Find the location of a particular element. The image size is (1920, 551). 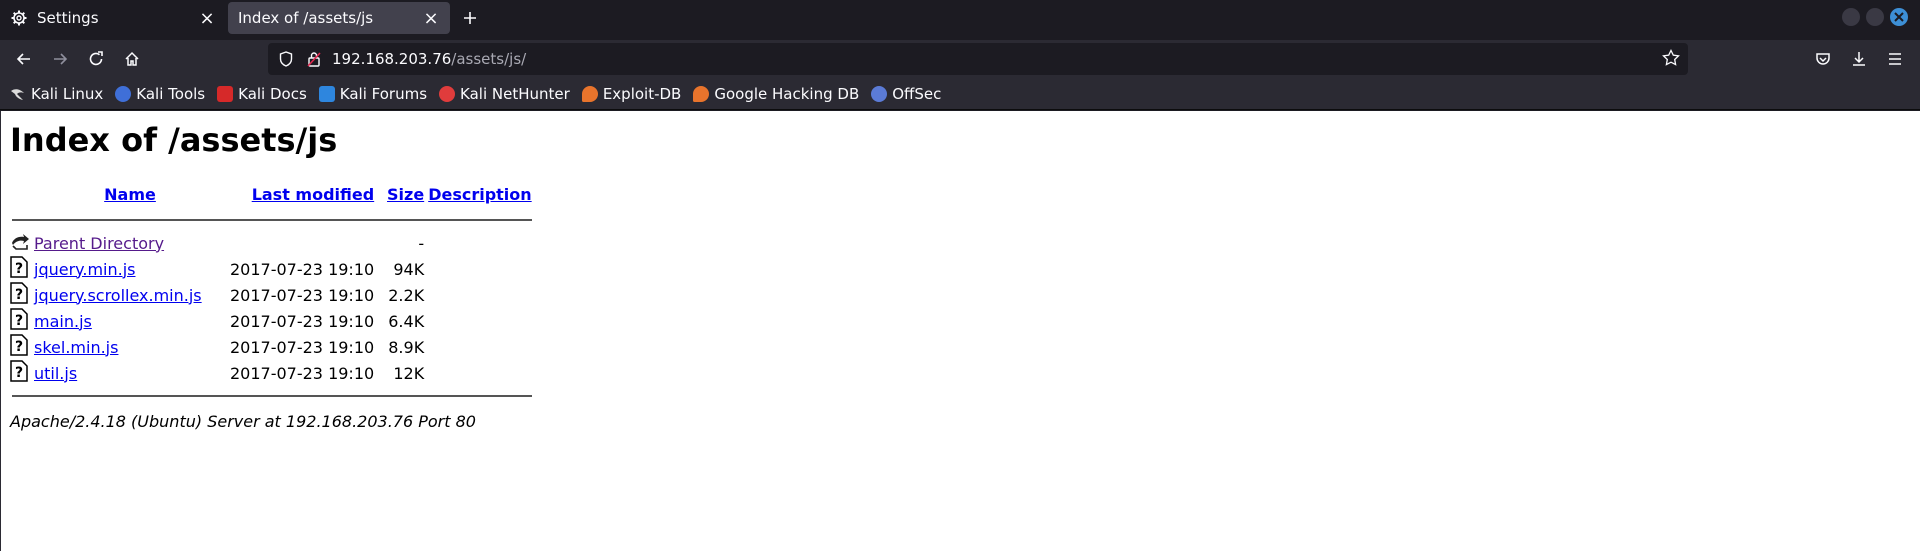

downloads-button is located at coordinates (1859, 59).